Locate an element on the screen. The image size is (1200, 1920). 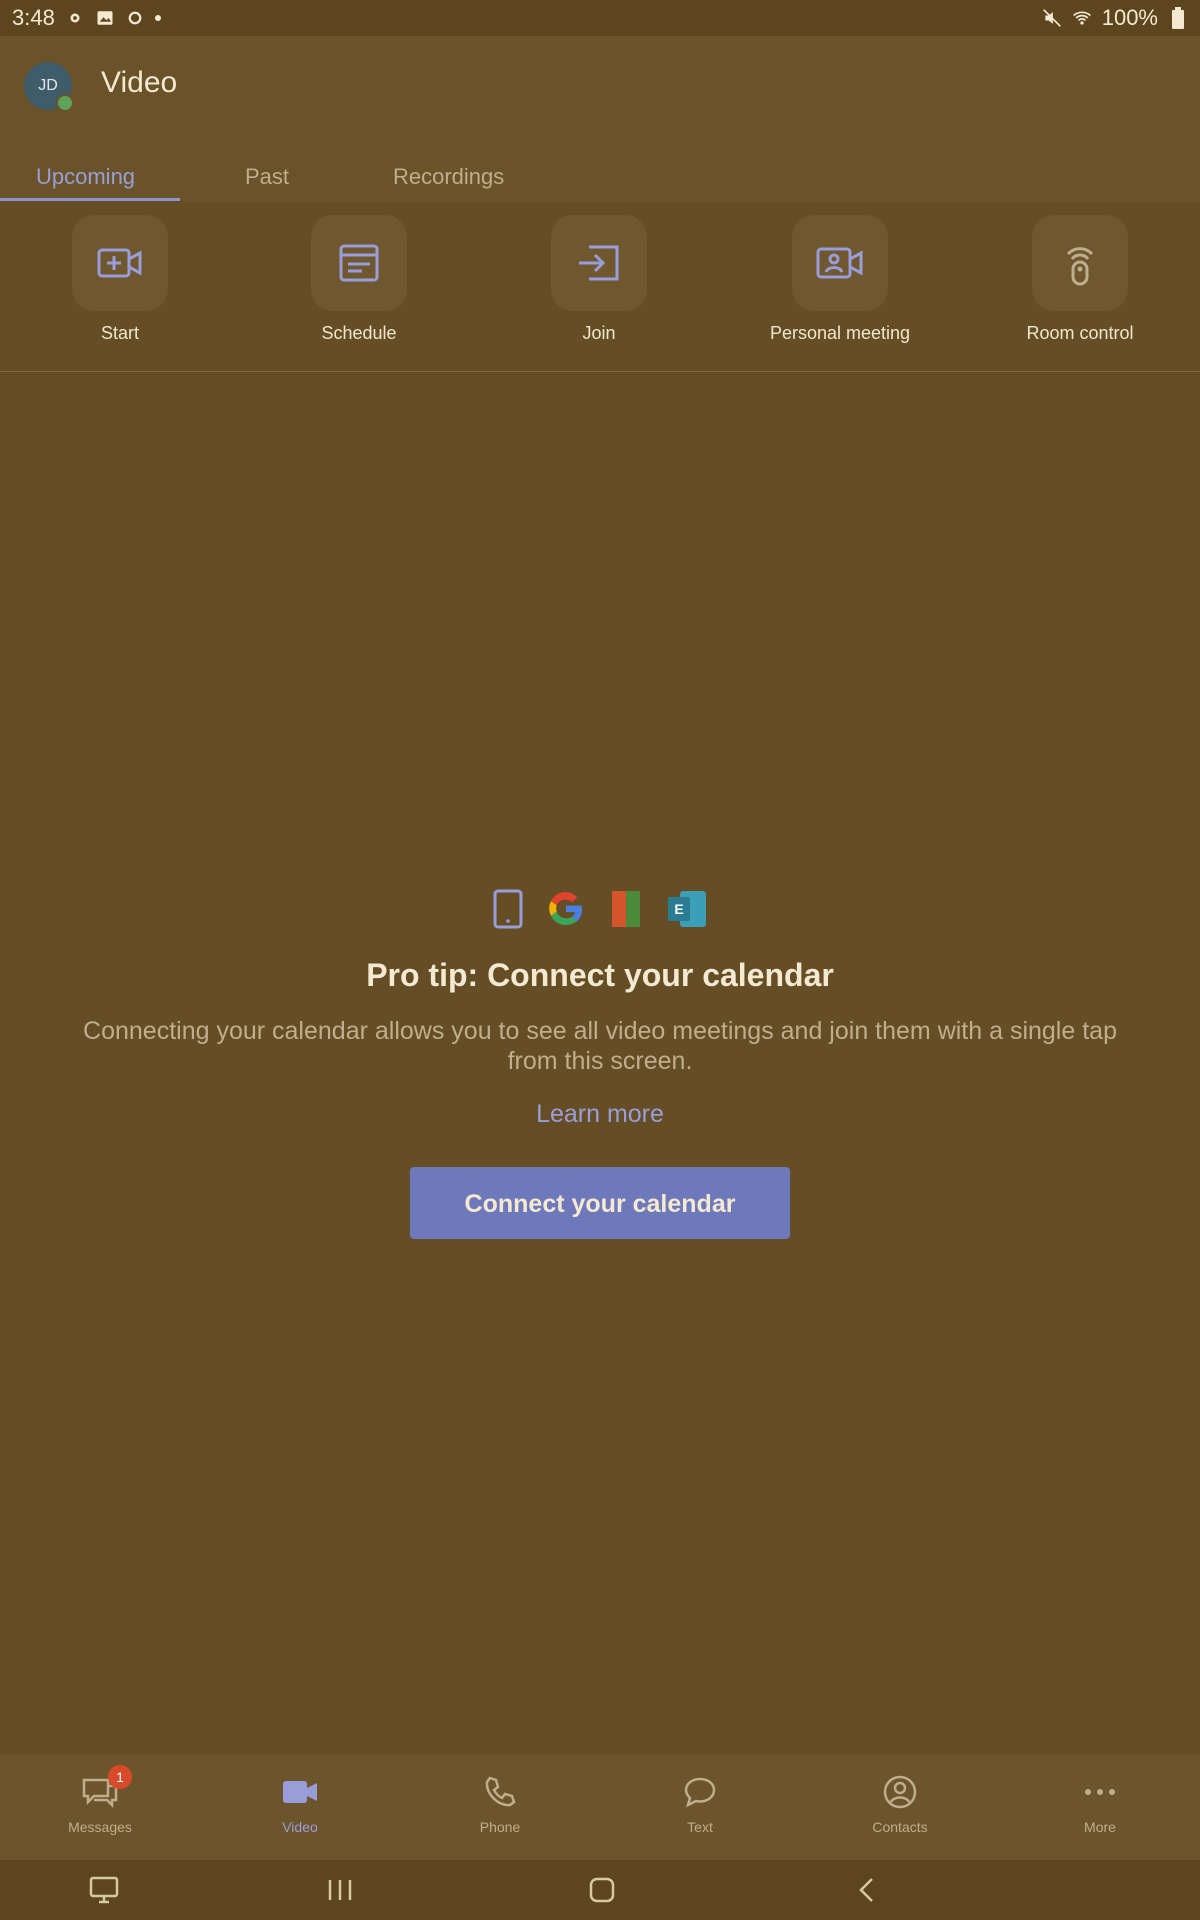
screen-share-icon is located at coordinates (104, 1890).